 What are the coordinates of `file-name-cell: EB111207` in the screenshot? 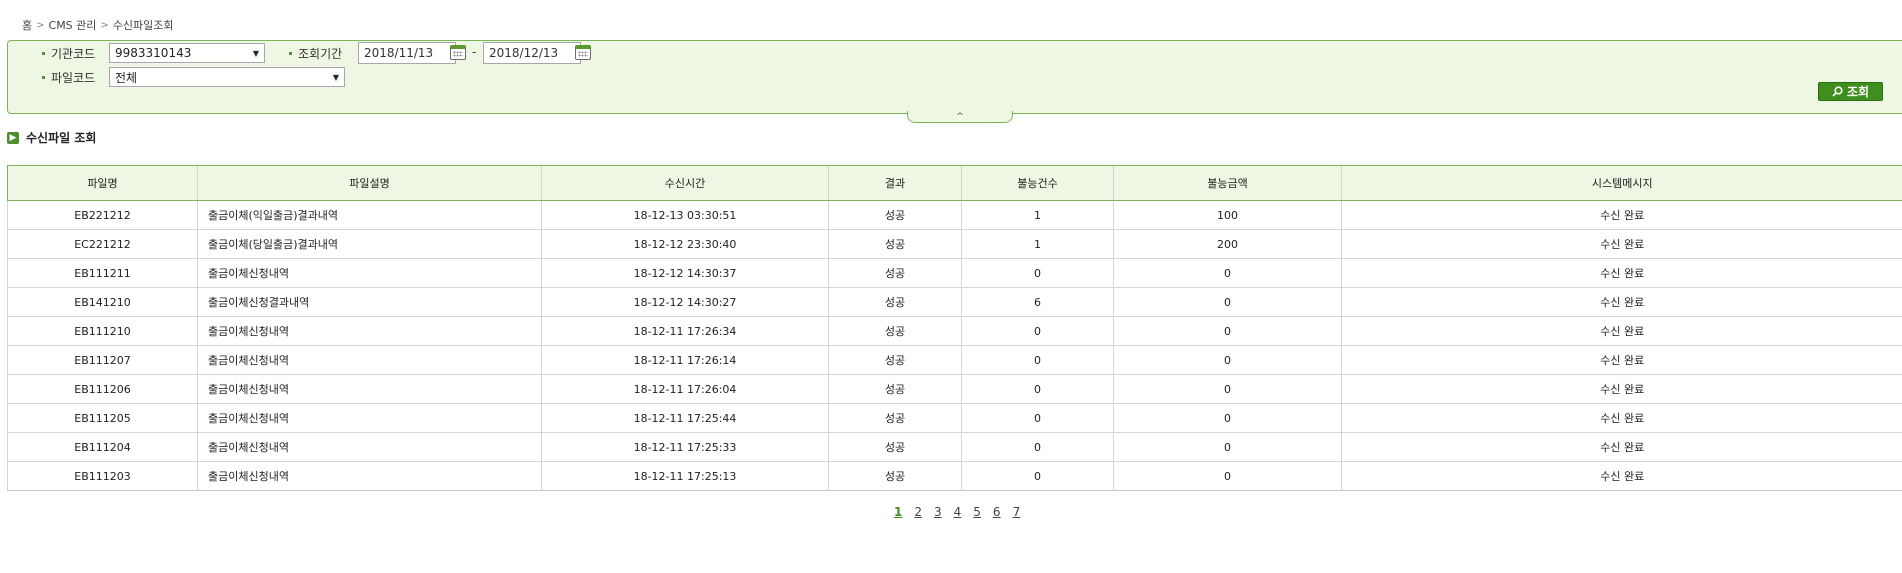 It's located at (102, 360).